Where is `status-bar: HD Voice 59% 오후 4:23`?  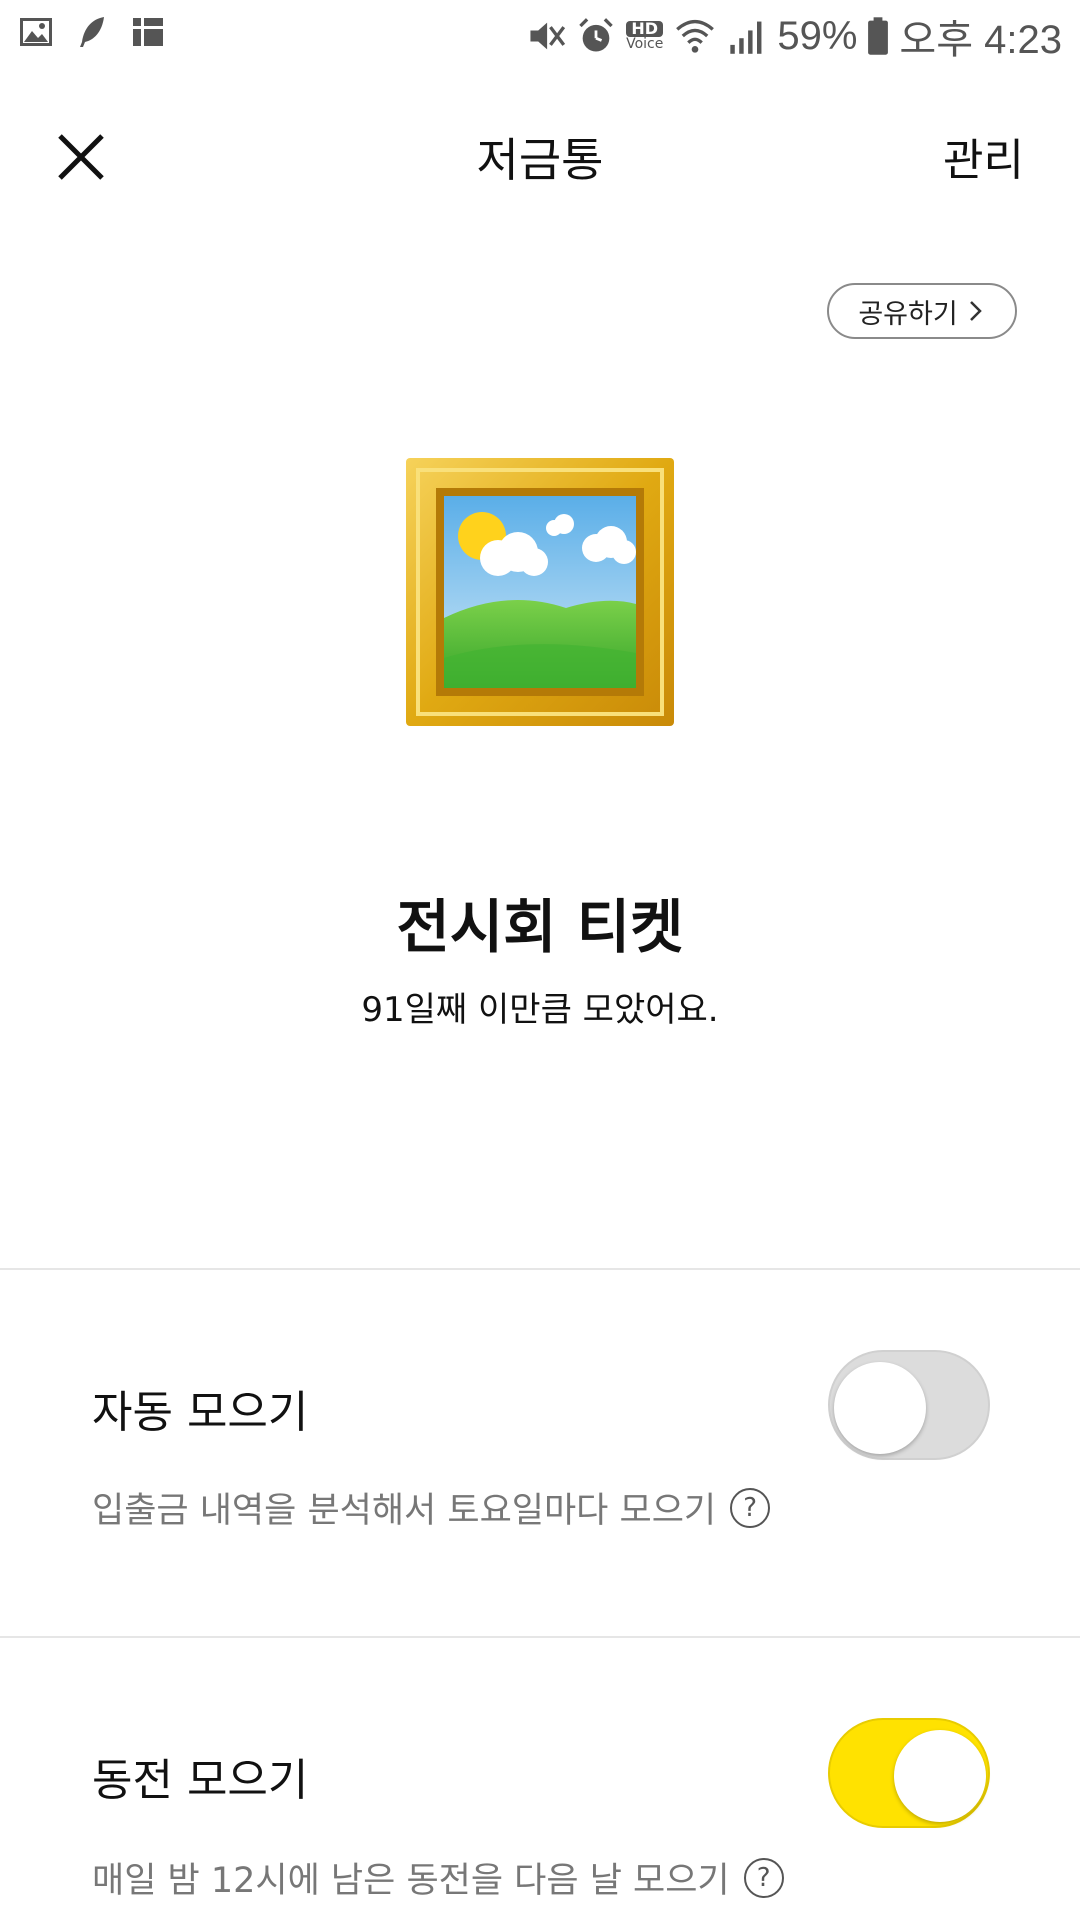
status-bar: HD Voice 59% 오후 4:23 is located at coordinates (540, 37).